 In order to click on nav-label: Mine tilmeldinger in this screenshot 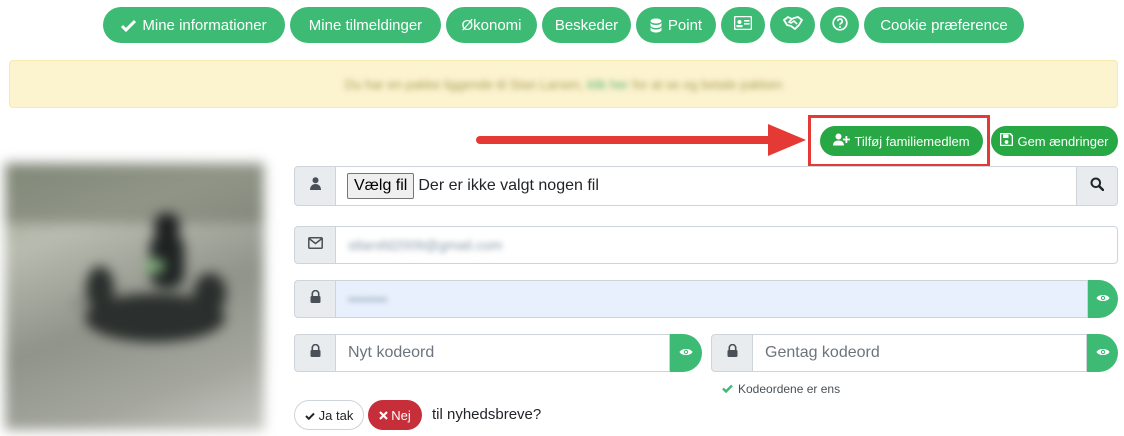, I will do `click(365, 25)`.